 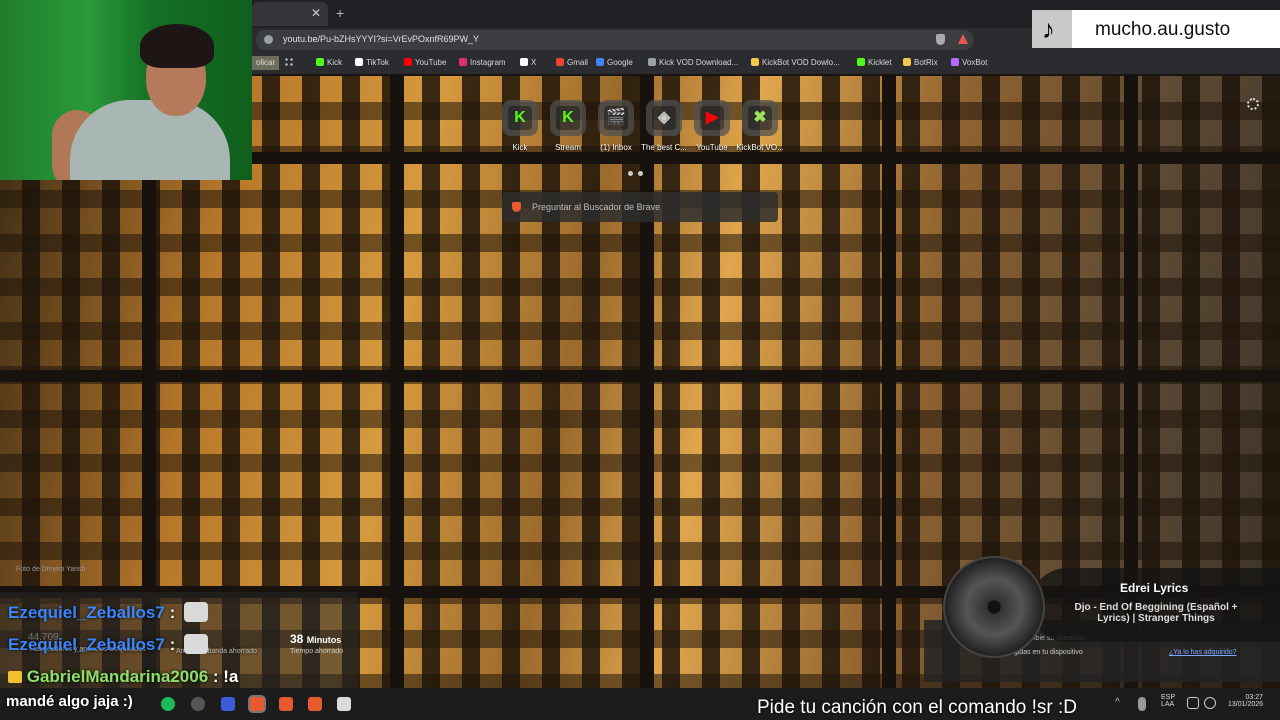 I want to click on bookmark-item: Kick, so click(x=329, y=62).